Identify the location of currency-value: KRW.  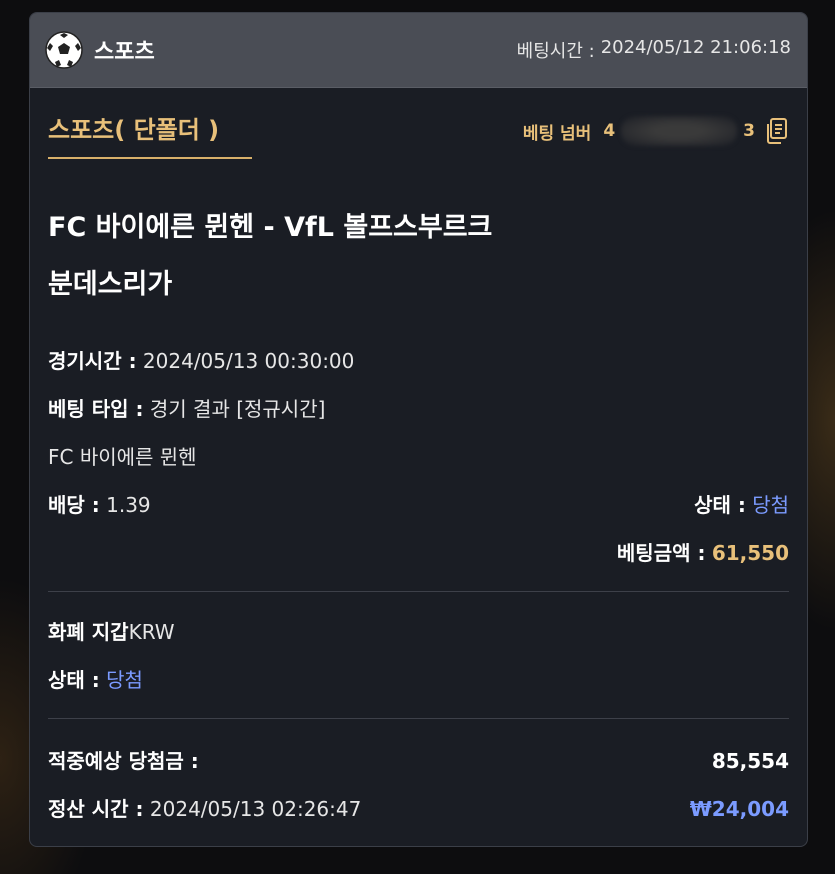
(151, 632).